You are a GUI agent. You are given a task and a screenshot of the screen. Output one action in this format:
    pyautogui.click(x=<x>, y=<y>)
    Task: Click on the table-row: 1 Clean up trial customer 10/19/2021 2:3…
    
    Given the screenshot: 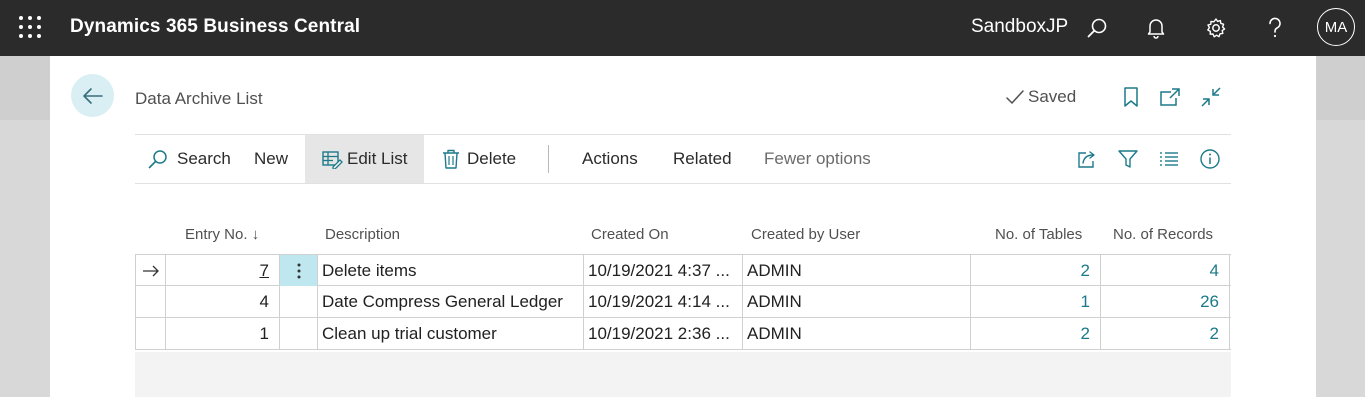 What is the action you would take?
    pyautogui.click(x=683, y=334)
    